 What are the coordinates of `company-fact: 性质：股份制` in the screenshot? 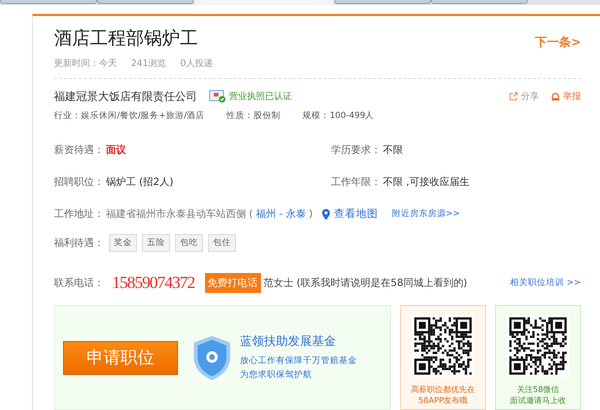 It's located at (253, 116).